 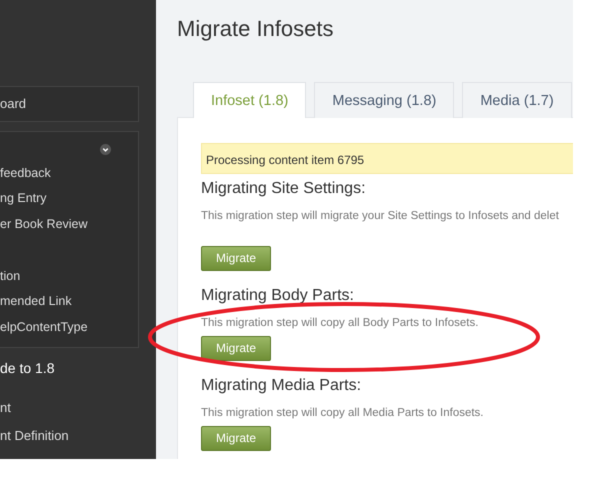 I want to click on sidebar-item: nt, so click(x=78, y=408).